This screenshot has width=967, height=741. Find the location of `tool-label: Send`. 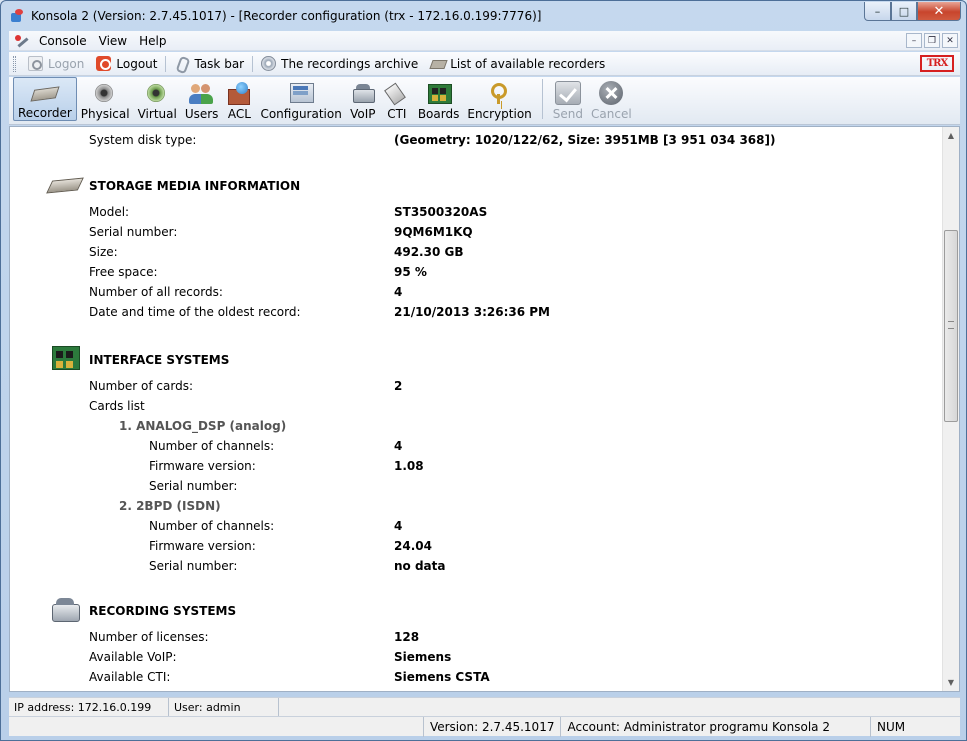

tool-label: Send is located at coordinates (568, 114).